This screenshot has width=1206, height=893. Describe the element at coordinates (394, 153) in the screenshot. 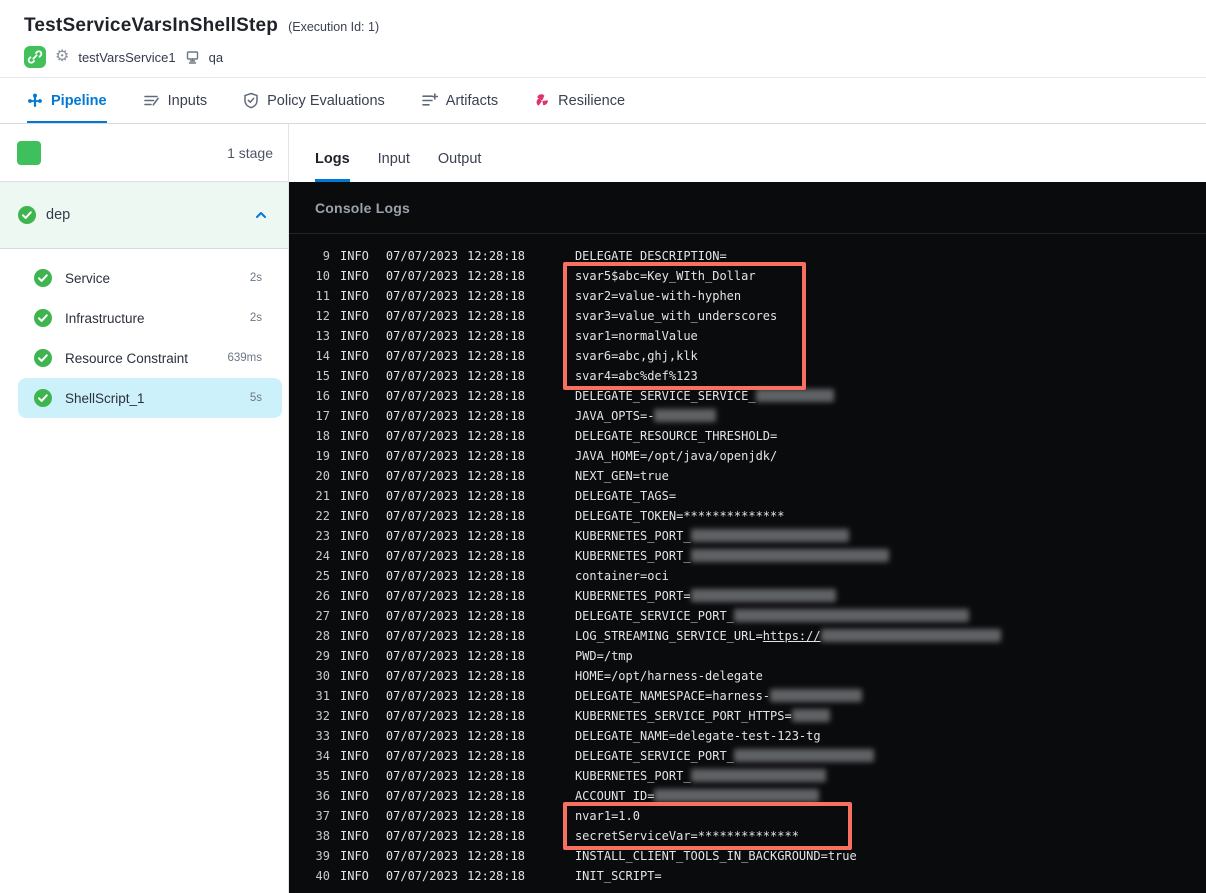

I see `log-tab-input: Input` at that location.